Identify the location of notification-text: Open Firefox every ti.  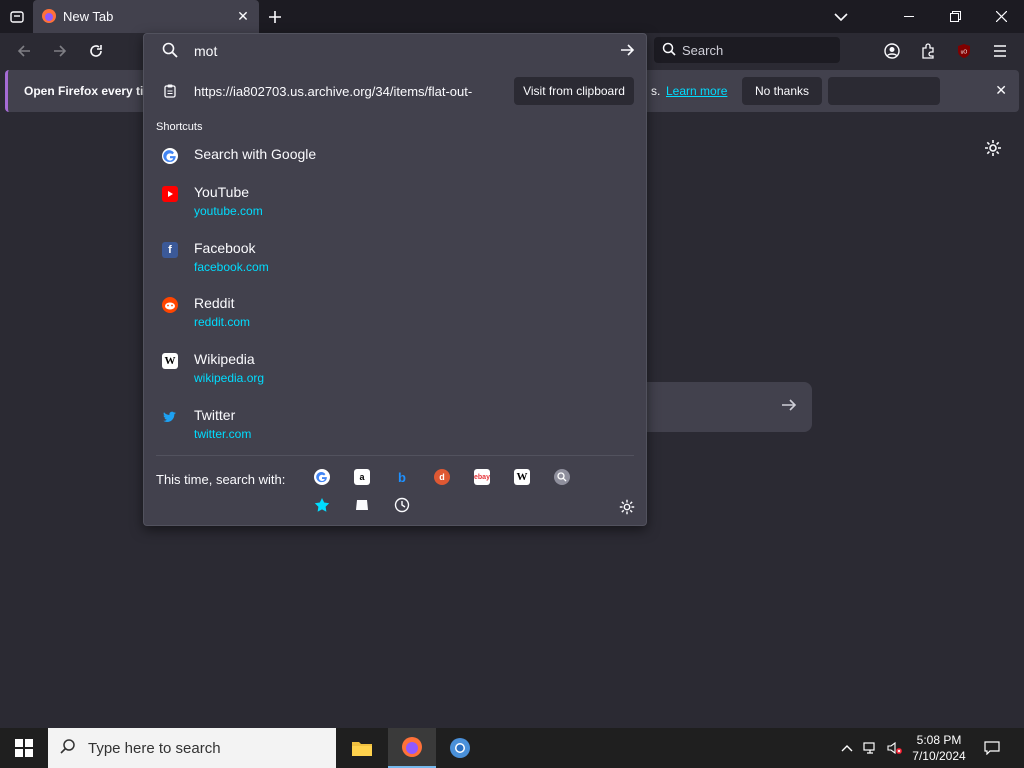
(84, 91).